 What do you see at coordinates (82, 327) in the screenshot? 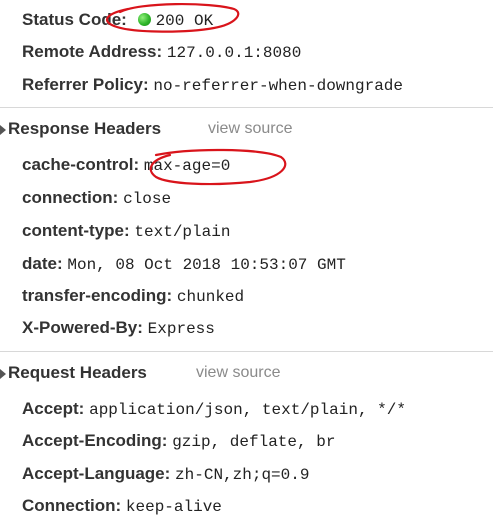
I see `header-key: X-Powered-By:` at bounding box center [82, 327].